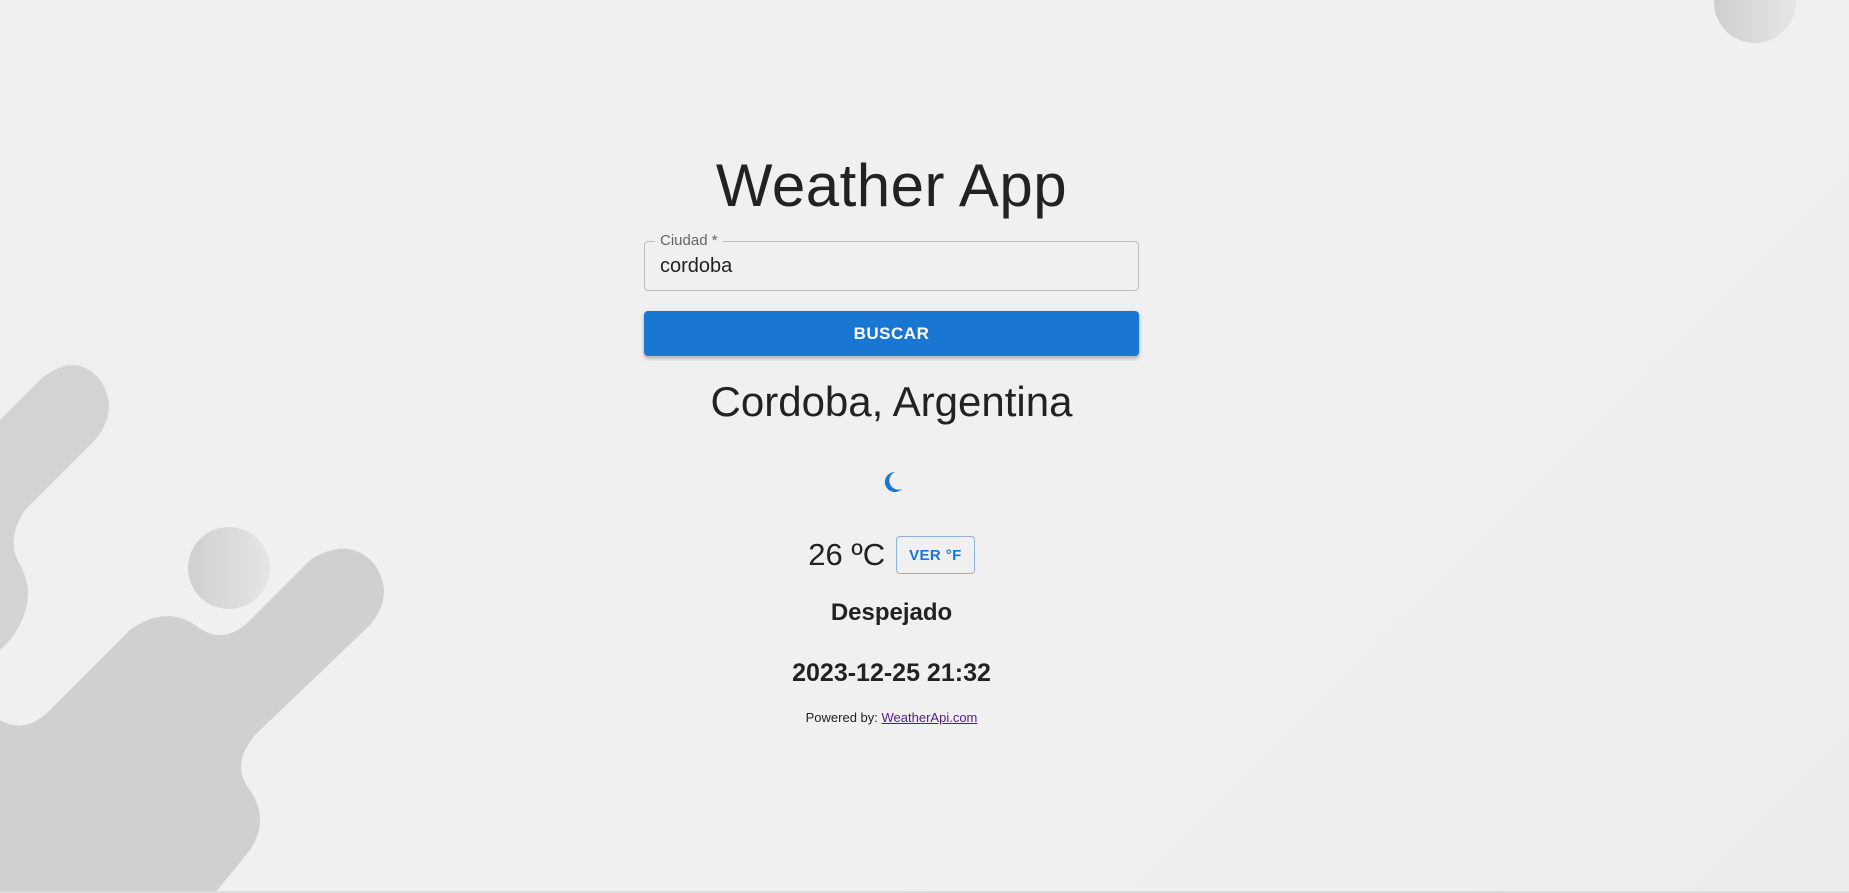  What do you see at coordinates (890, 266) in the screenshot?
I see `city-input` at bounding box center [890, 266].